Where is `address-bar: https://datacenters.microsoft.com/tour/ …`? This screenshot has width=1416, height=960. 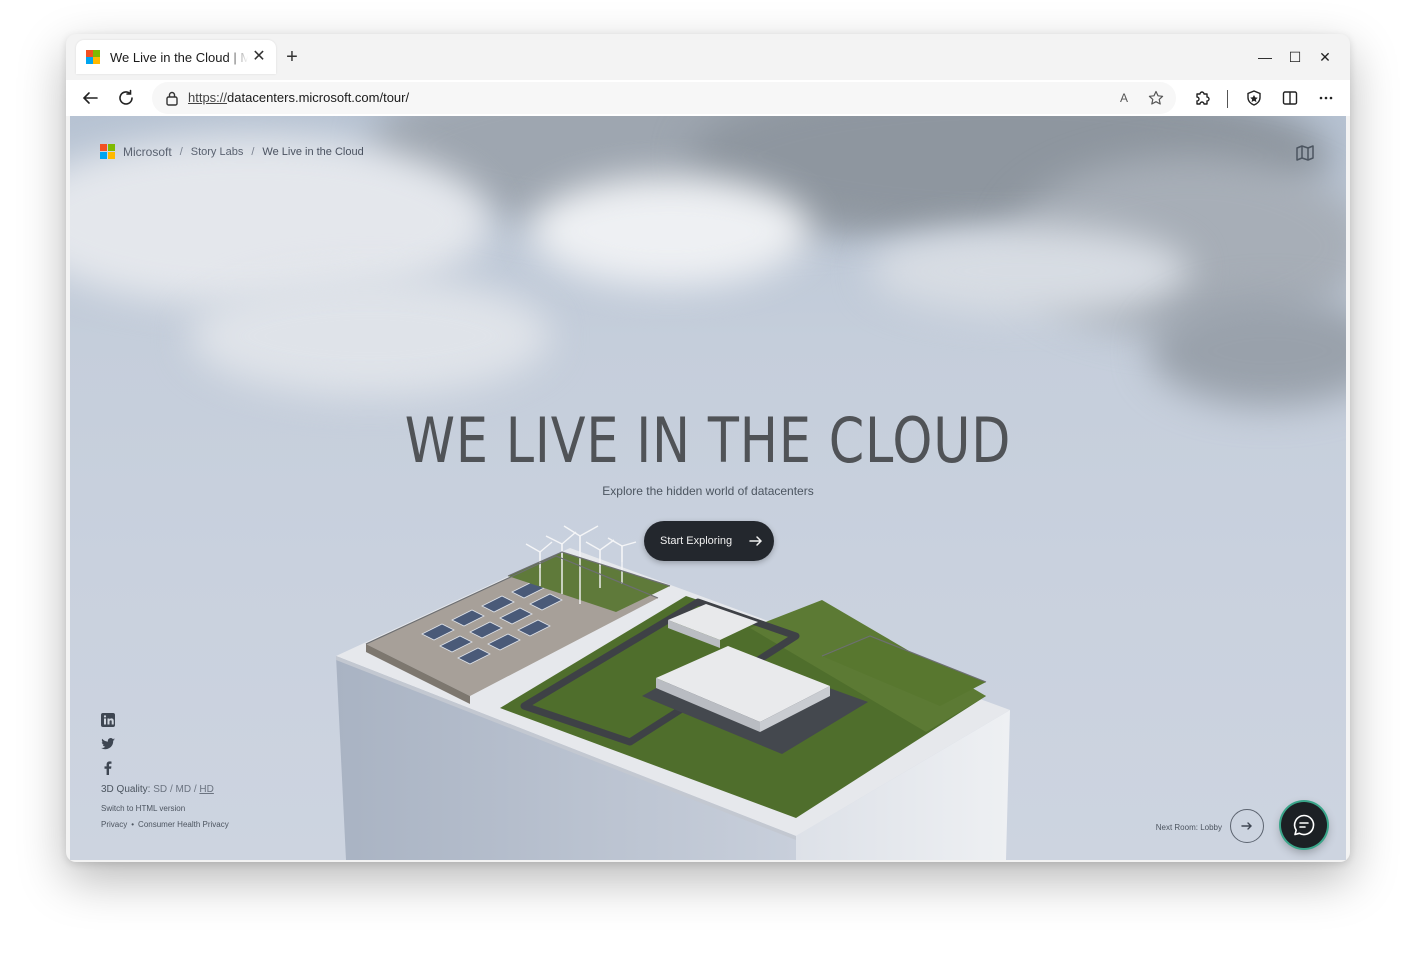
address-bar: https://datacenters.microsoft.com/tour/ … is located at coordinates (664, 98).